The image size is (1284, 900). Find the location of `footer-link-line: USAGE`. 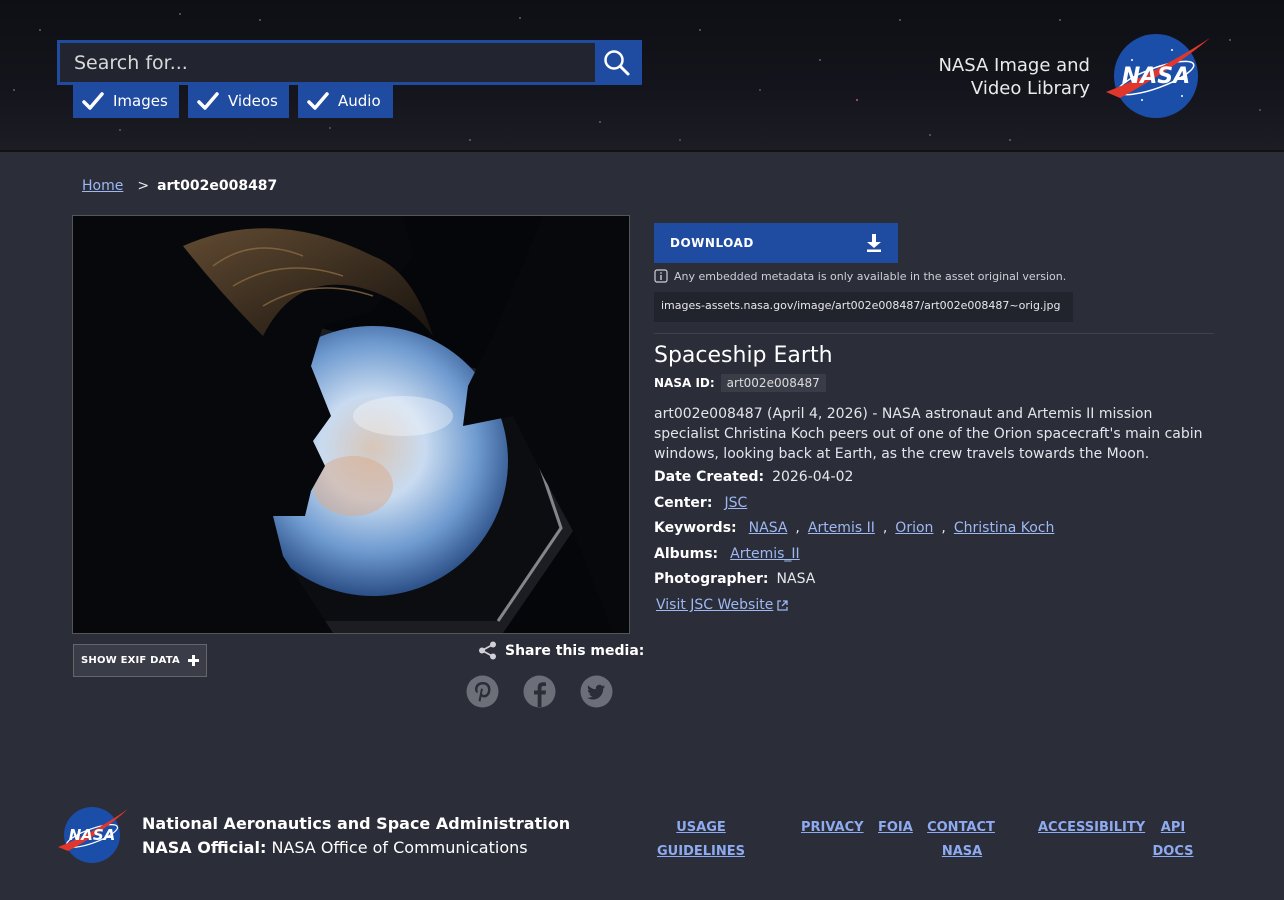

footer-link-line: USAGE is located at coordinates (701, 827).